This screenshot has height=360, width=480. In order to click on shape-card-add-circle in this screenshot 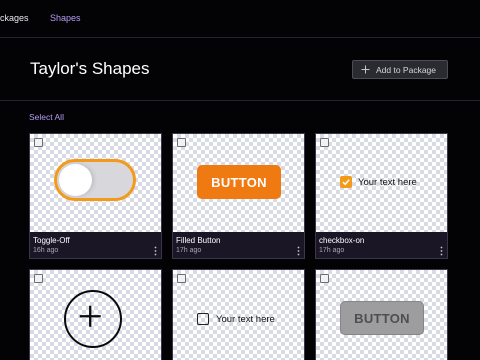, I will do `click(95, 314)`.